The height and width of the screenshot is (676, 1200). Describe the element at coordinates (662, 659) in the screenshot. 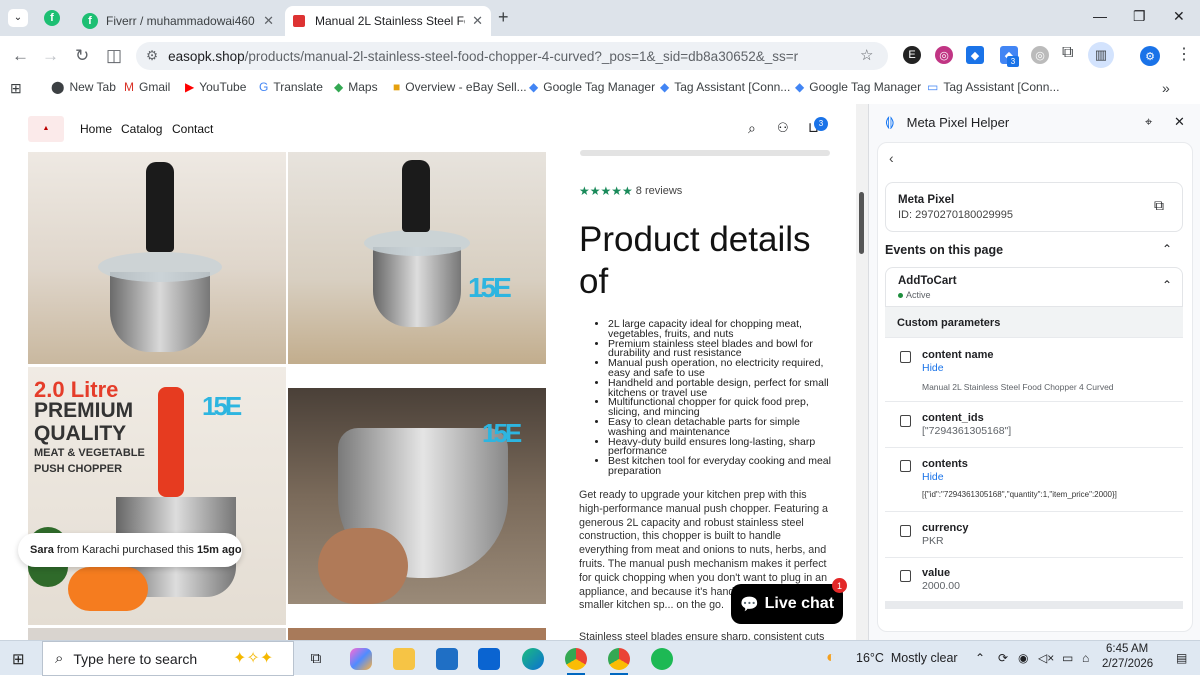

I see `spotify-icon` at that location.